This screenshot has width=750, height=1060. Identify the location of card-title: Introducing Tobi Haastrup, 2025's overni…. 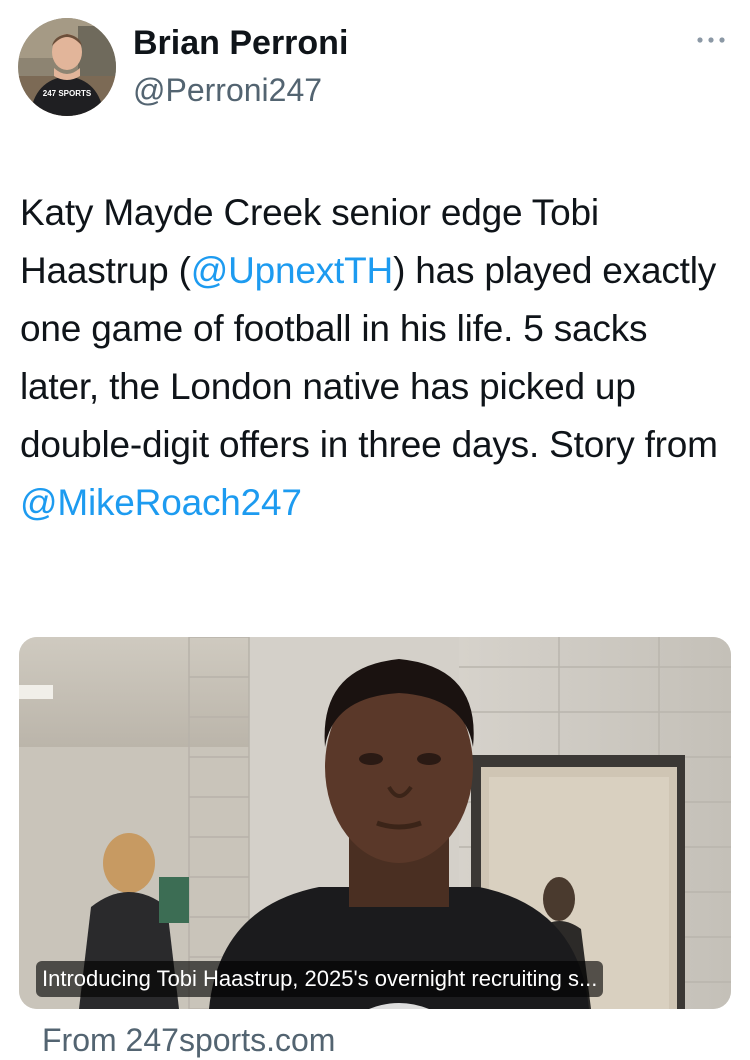
(320, 979).